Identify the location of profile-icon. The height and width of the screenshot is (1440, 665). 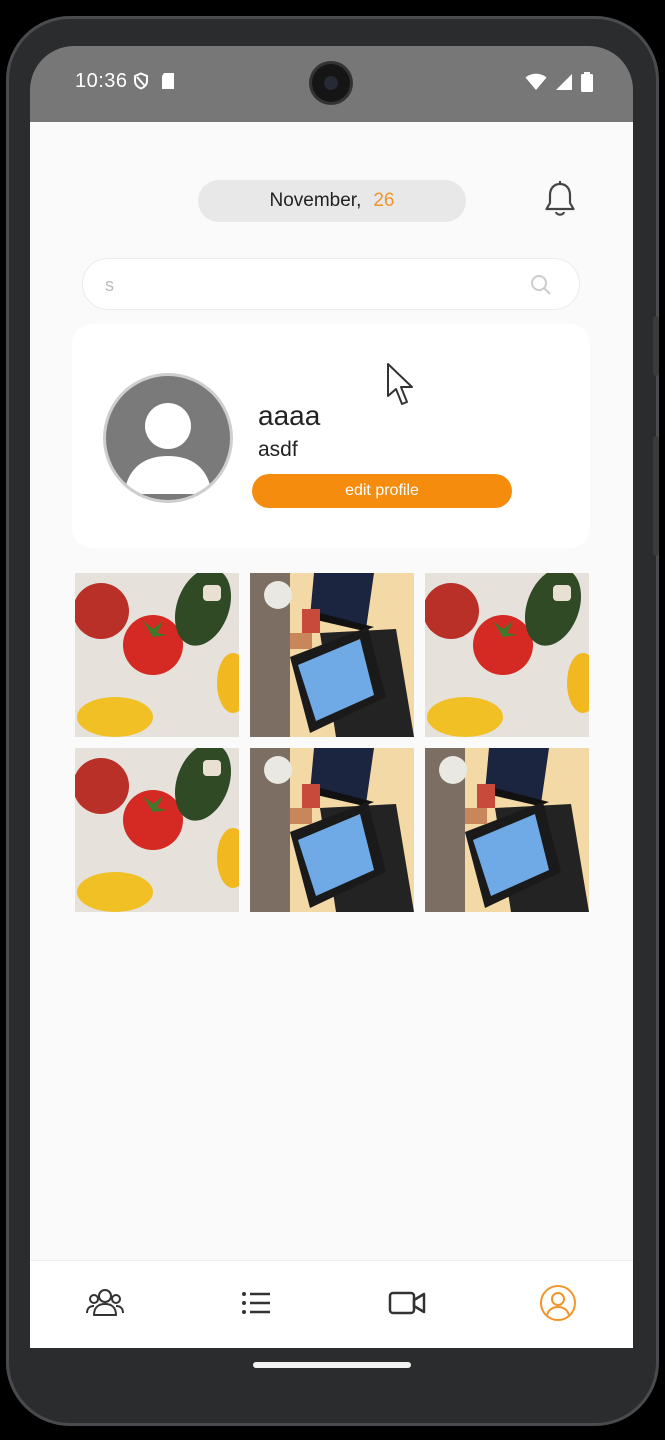
(558, 1303).